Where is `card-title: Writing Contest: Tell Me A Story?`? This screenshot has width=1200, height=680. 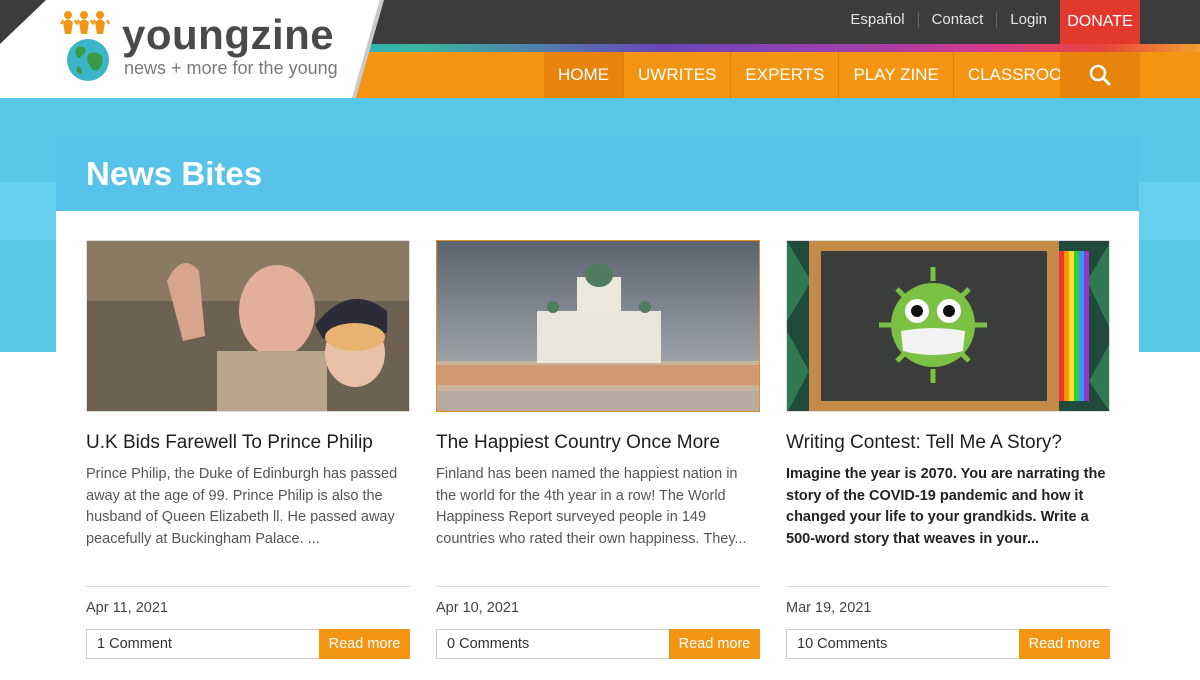 card-title: Writing Contest: Tell Me A Story? is located at coordinates (948, 443).